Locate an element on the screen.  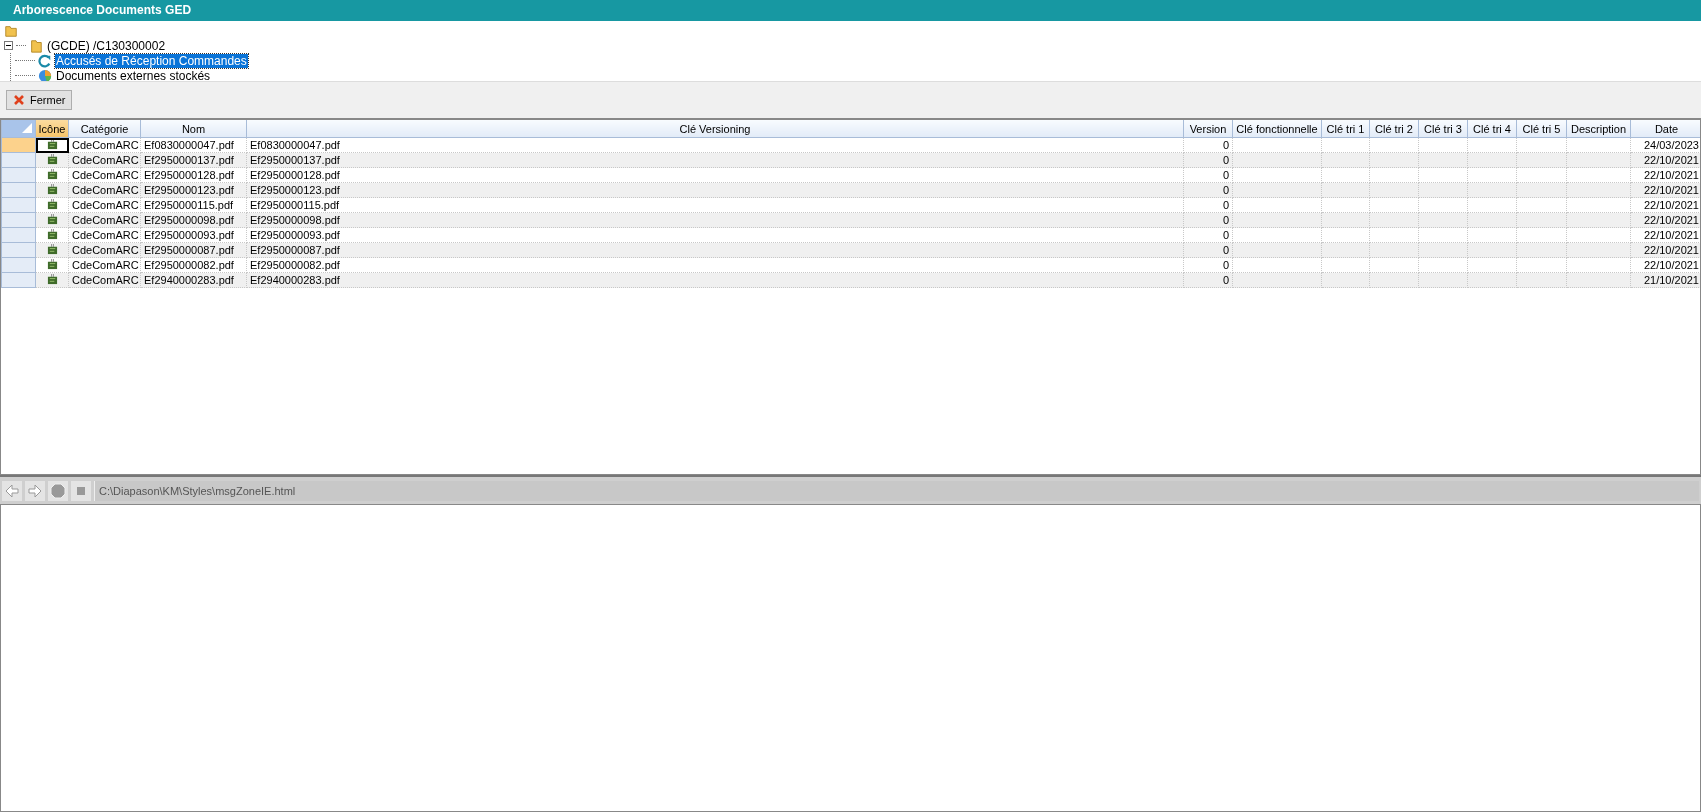
tree-item: (GCDE) /C130300002 is located at coordinates (106, 45).